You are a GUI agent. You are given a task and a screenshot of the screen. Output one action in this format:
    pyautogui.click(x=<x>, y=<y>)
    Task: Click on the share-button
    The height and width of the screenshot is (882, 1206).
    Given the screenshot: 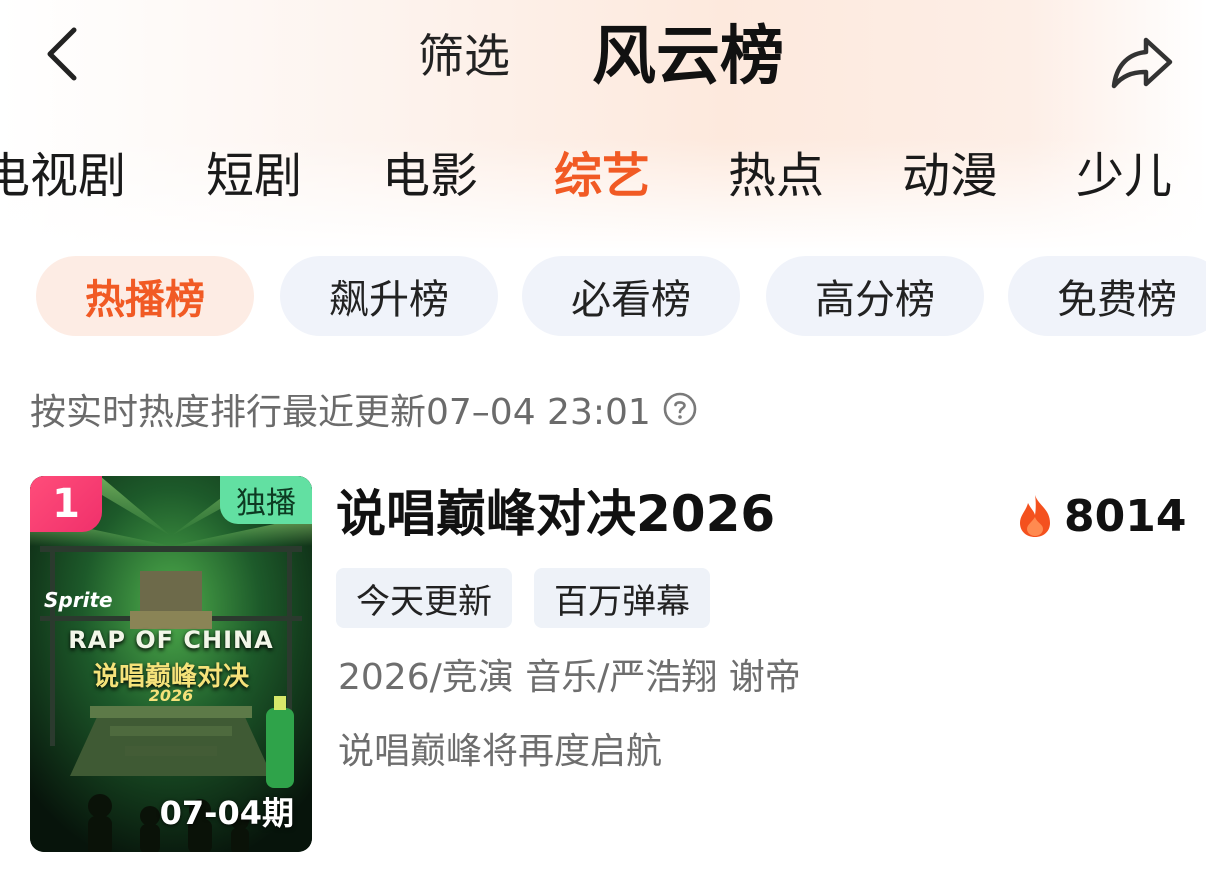 What is the action you would take?
    pyautogui.click(x=1142, y=62)
    